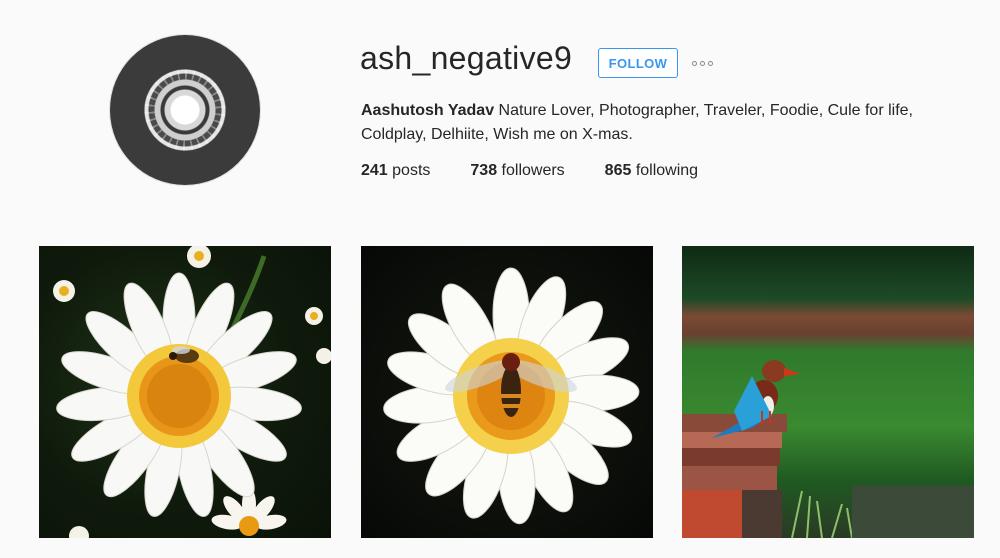 The image size is (1000, 558). What do you see at coordinates (706, 63) in the screenshot?
I see `more-options-icon` at bounding box center [706, 63].